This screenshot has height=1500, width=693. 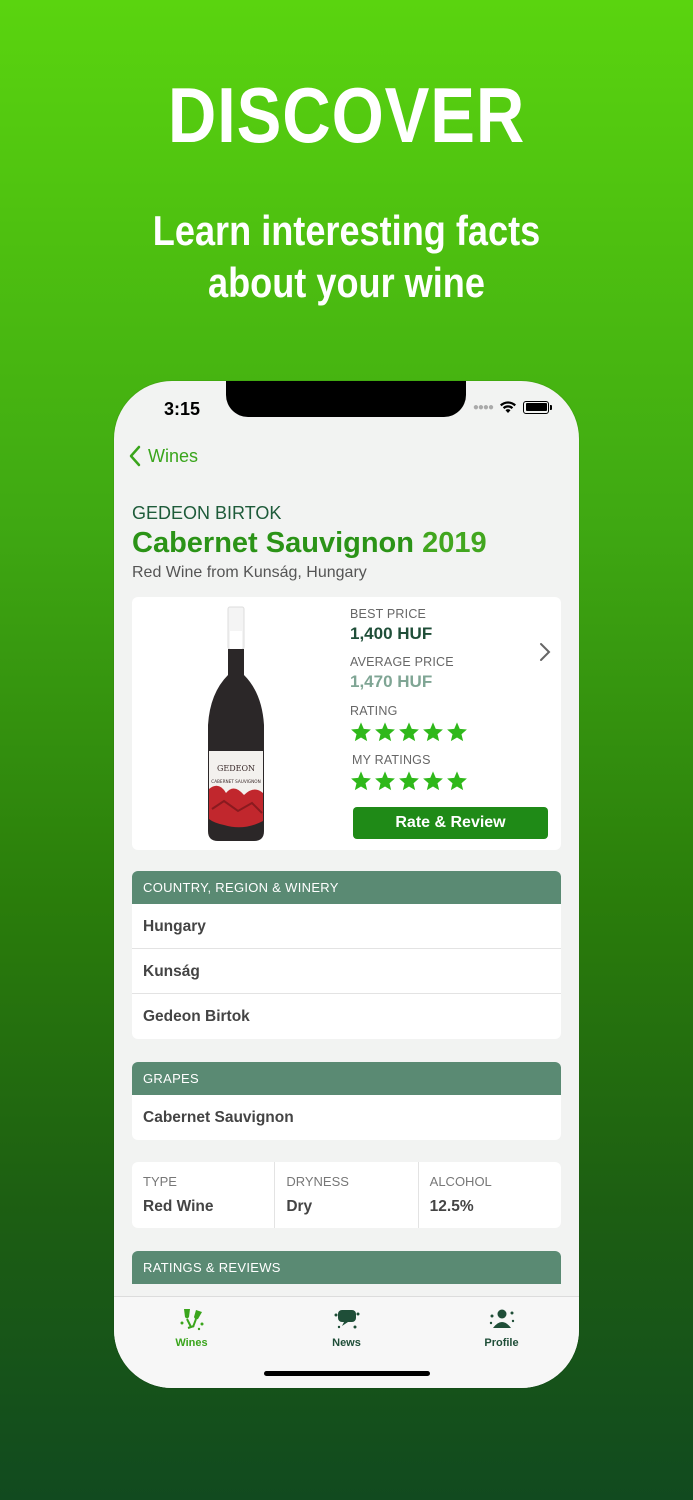 I want to click on hero-subtitle-line2: about your wine, so click(x=346, y=282).